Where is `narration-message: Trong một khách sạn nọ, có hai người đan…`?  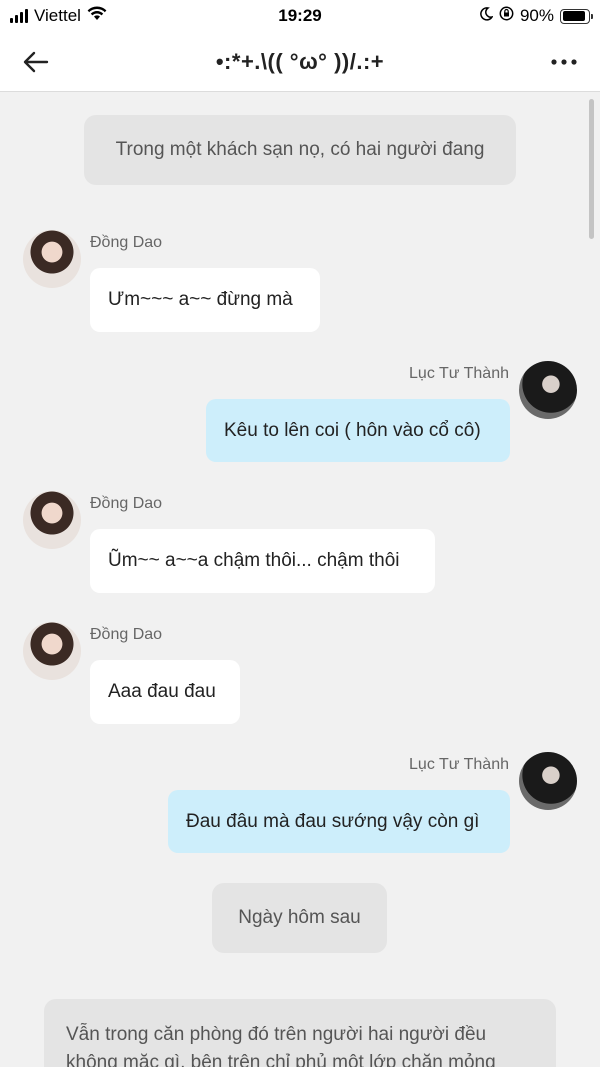
narration-message: Trong một khách sạn nọ, có hai người đan… is located at coordinates (300, 150).